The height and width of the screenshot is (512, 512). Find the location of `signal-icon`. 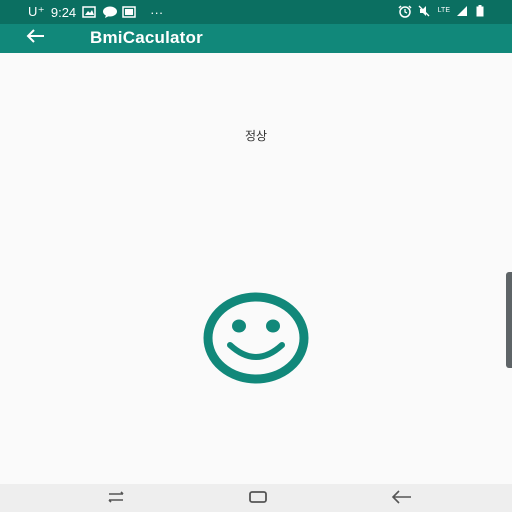

signal-icon is located at coordinates (463, 11).